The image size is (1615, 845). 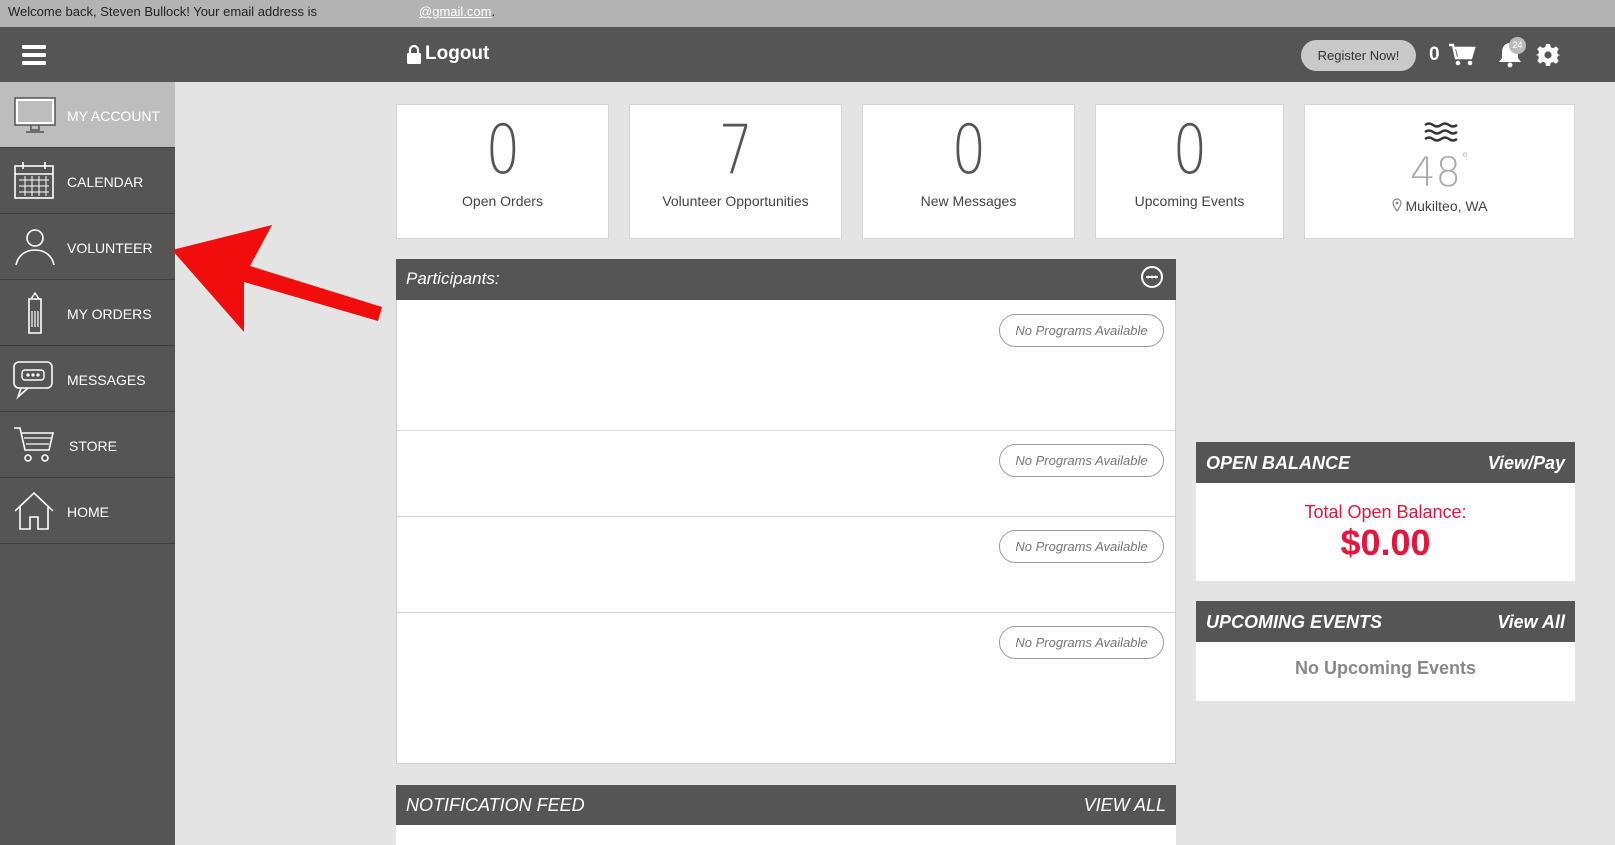 I want to click on view-all-notifications-link: VIEW ALL, so click(x=1125, y=805).